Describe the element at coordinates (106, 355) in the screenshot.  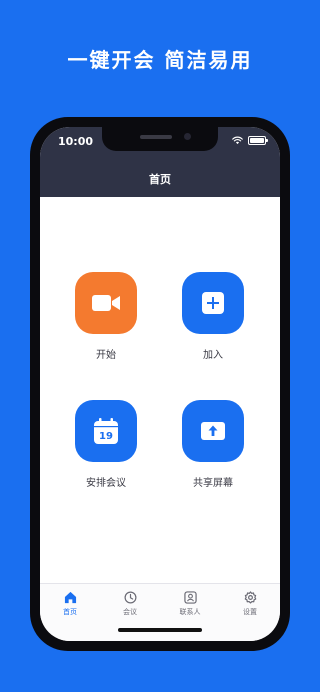
I see `start-meeting-label: 开始` at that location.